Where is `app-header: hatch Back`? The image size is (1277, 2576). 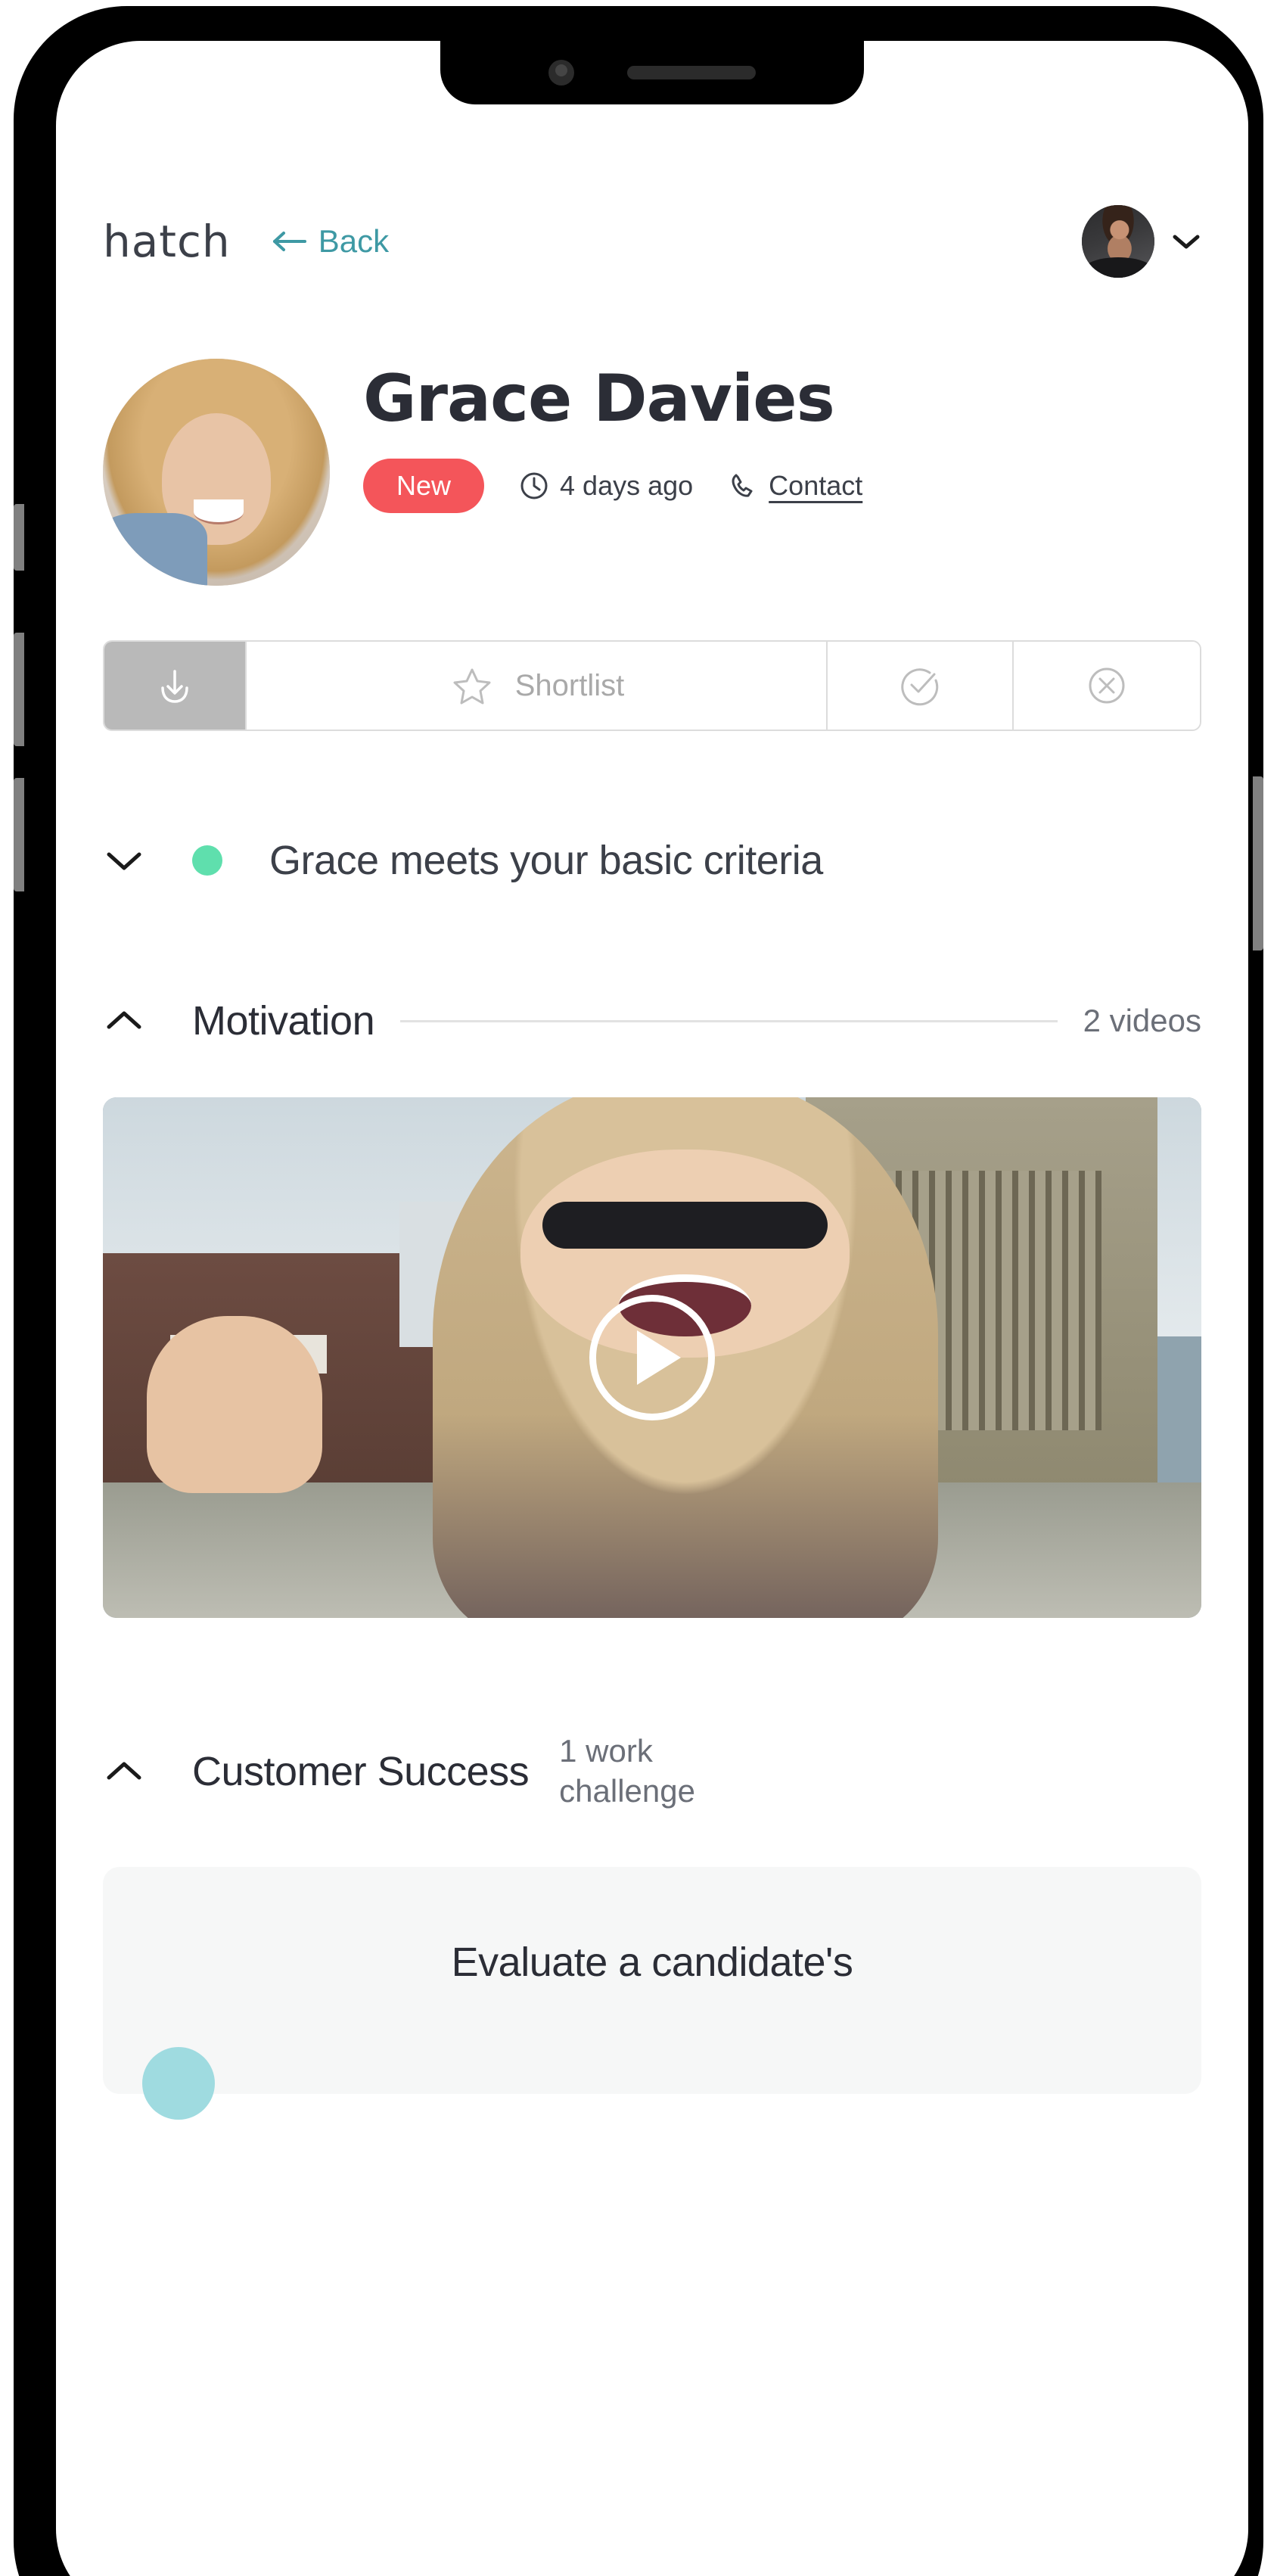
app-header: hatch Back is located at coordinates (652, 241).